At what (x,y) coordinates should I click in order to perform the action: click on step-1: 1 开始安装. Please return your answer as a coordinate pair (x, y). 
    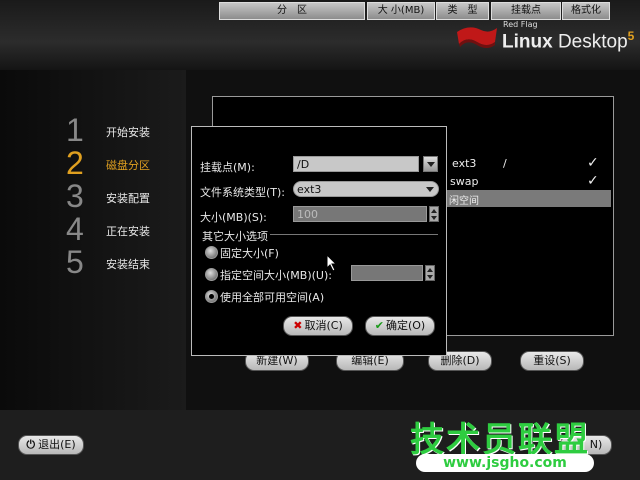
    Looking at the image, I should click on (121, 130).